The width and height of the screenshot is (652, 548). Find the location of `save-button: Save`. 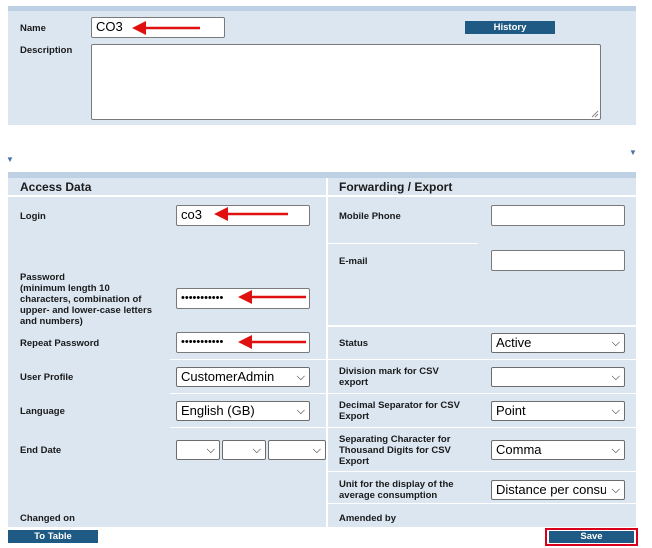

save-button: Save is located at coordinates (591, 537).